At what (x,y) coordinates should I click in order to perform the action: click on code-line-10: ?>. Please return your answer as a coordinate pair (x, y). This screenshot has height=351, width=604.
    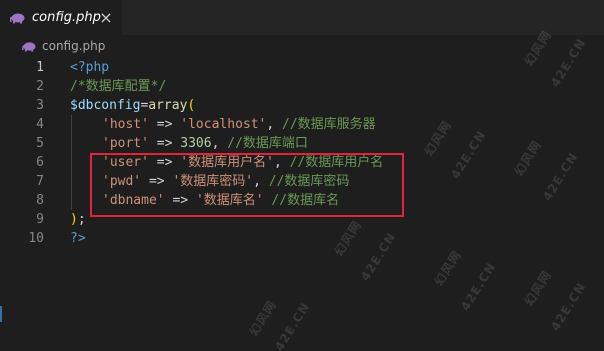
    Looking at the image, I should click on (78, 238).